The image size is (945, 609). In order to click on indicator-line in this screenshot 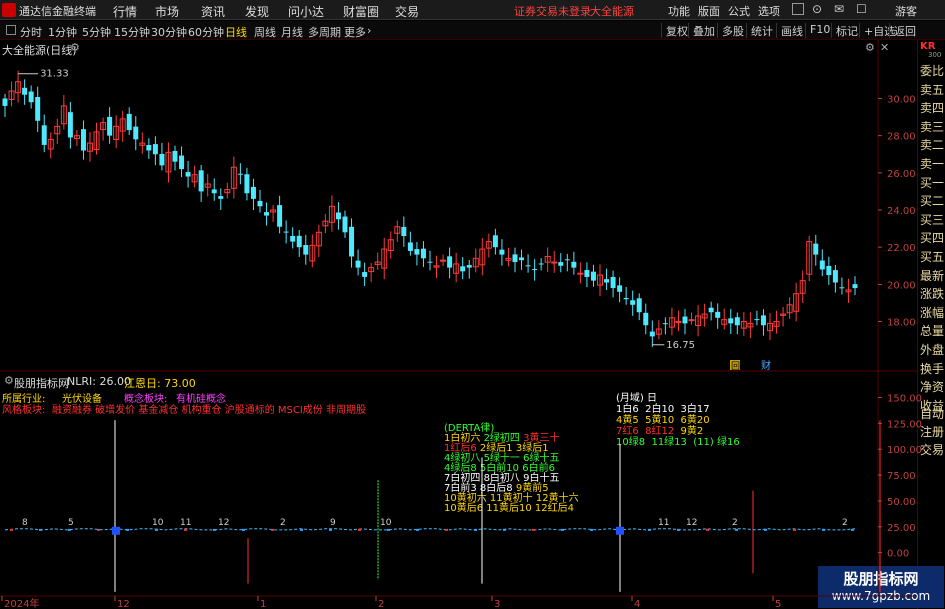, I will do `click(430, 529)`.